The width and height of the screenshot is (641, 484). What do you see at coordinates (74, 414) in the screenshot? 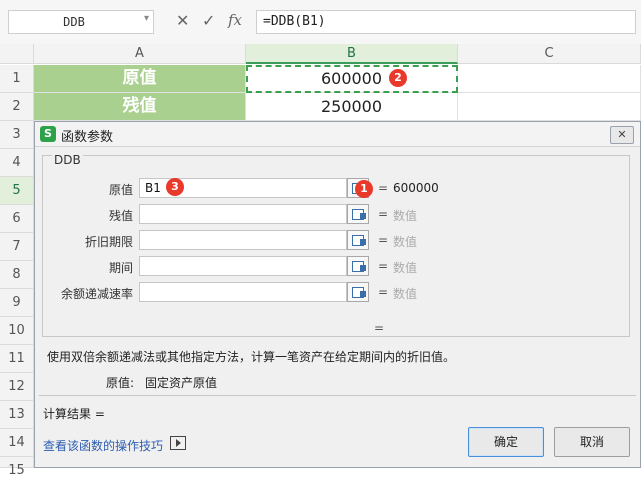
I see `calc-result-label: 计算结果 =` at bounding box center [74, 414].